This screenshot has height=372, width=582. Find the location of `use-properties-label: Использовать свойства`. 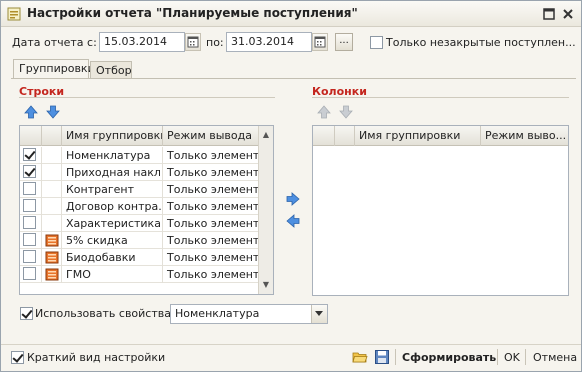

use-properties-label: Использовать свойства is located at coordinates (103, 313).